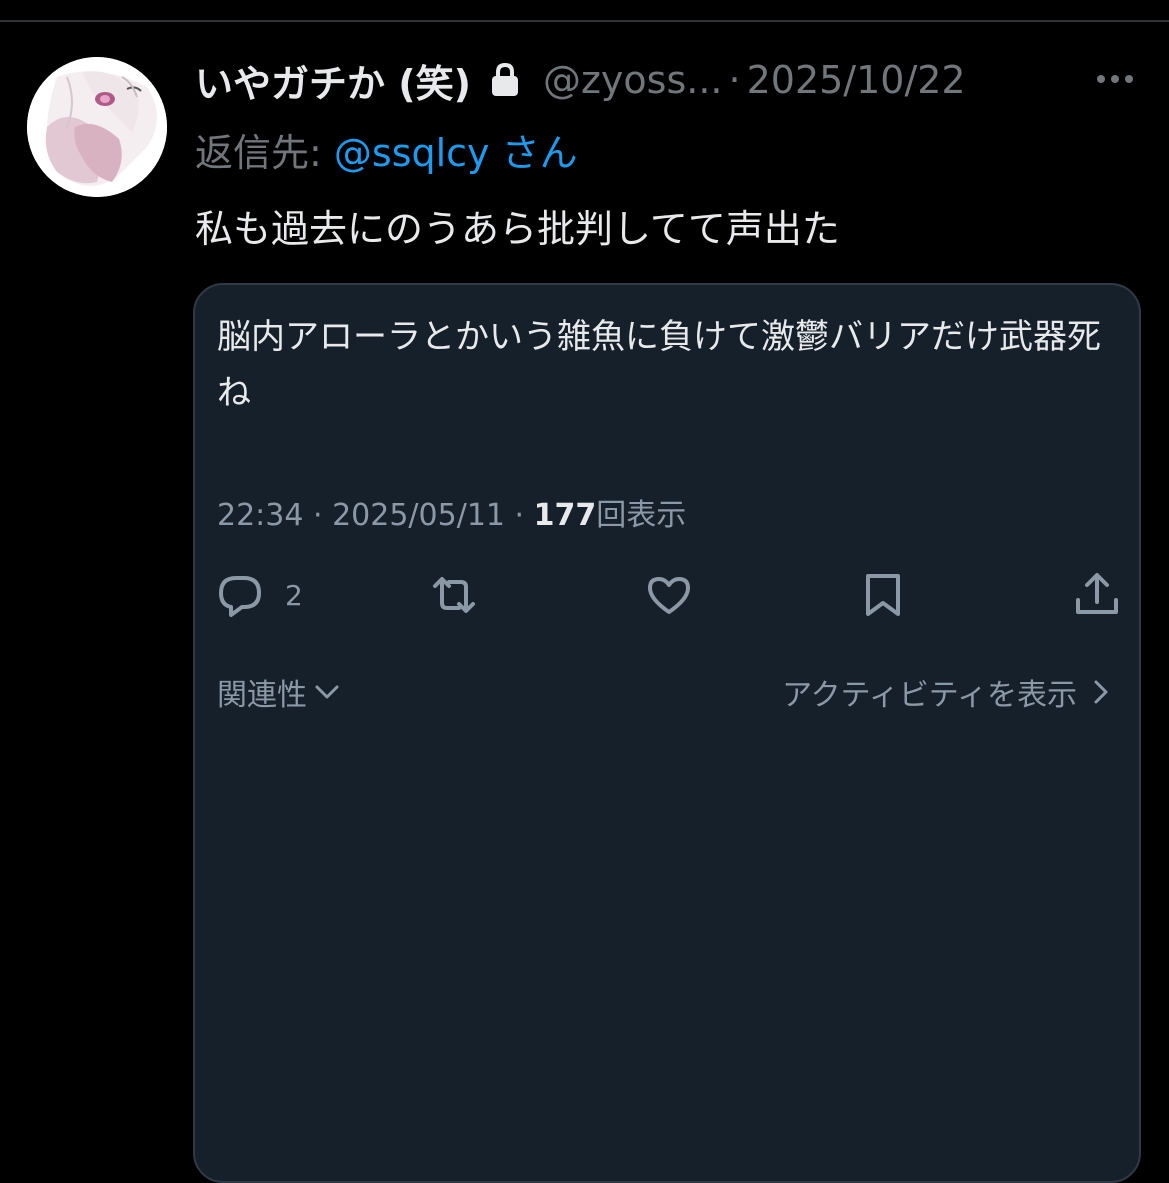  I want to click on views-count: 177, so click(565, 515).